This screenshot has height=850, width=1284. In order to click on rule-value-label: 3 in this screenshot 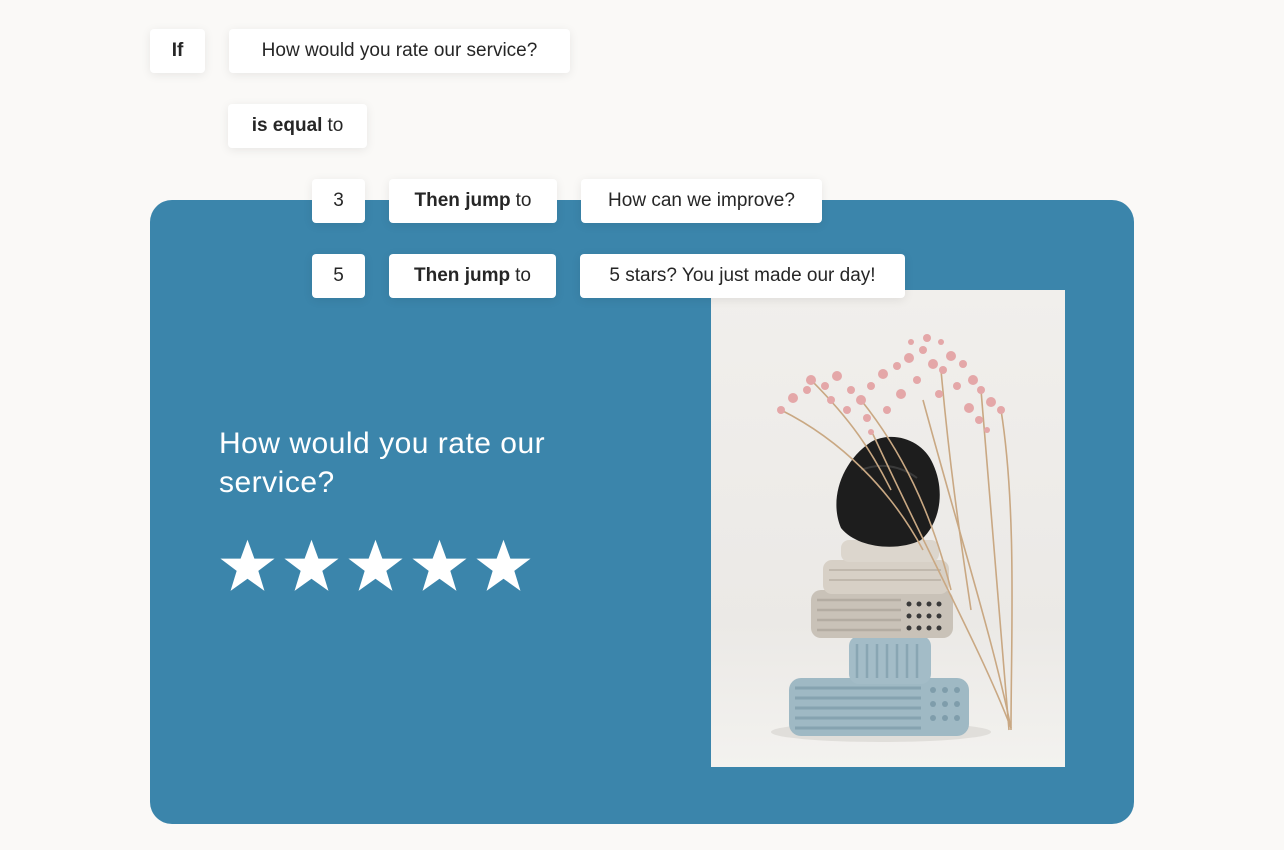, I will do `click(338, 200)`.